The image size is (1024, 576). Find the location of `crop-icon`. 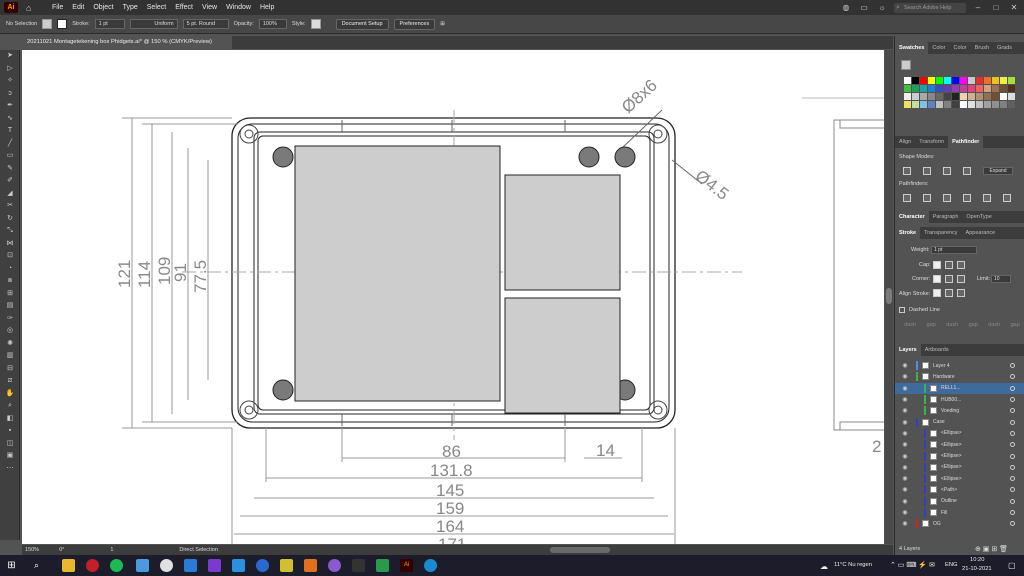

crop-icon is located at coordinates (967, 198).